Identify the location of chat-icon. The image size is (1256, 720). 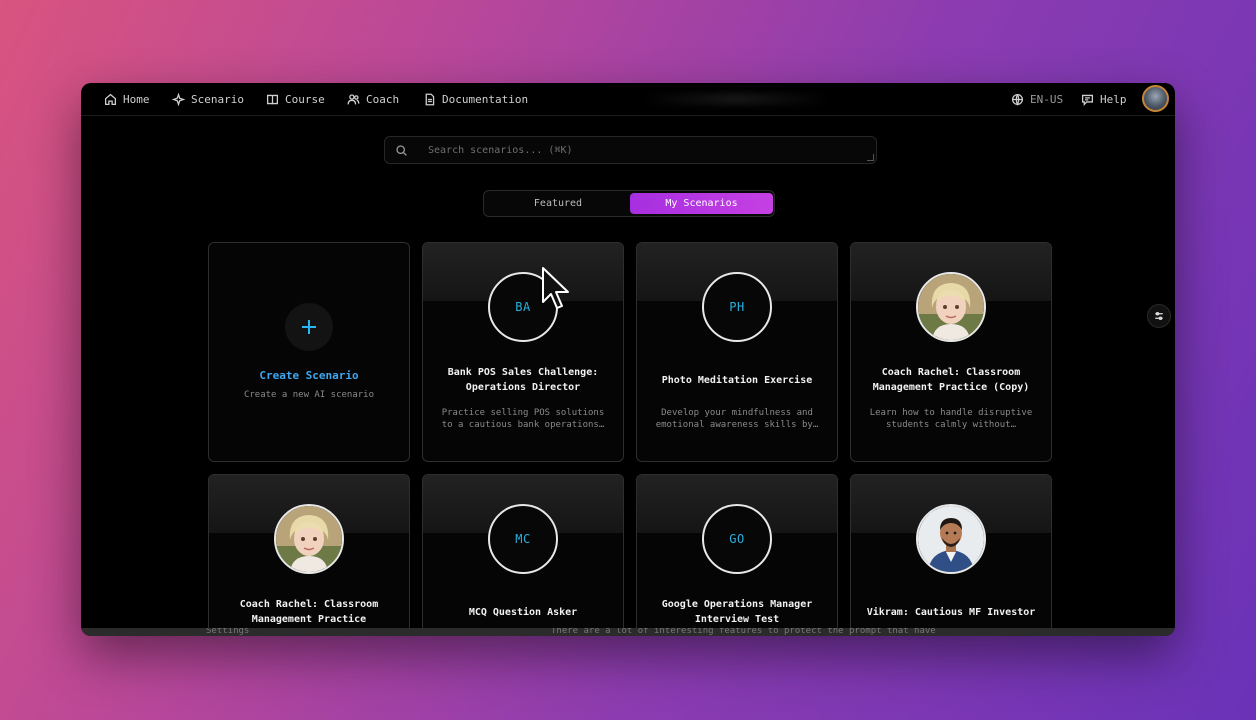
(1087, 100).